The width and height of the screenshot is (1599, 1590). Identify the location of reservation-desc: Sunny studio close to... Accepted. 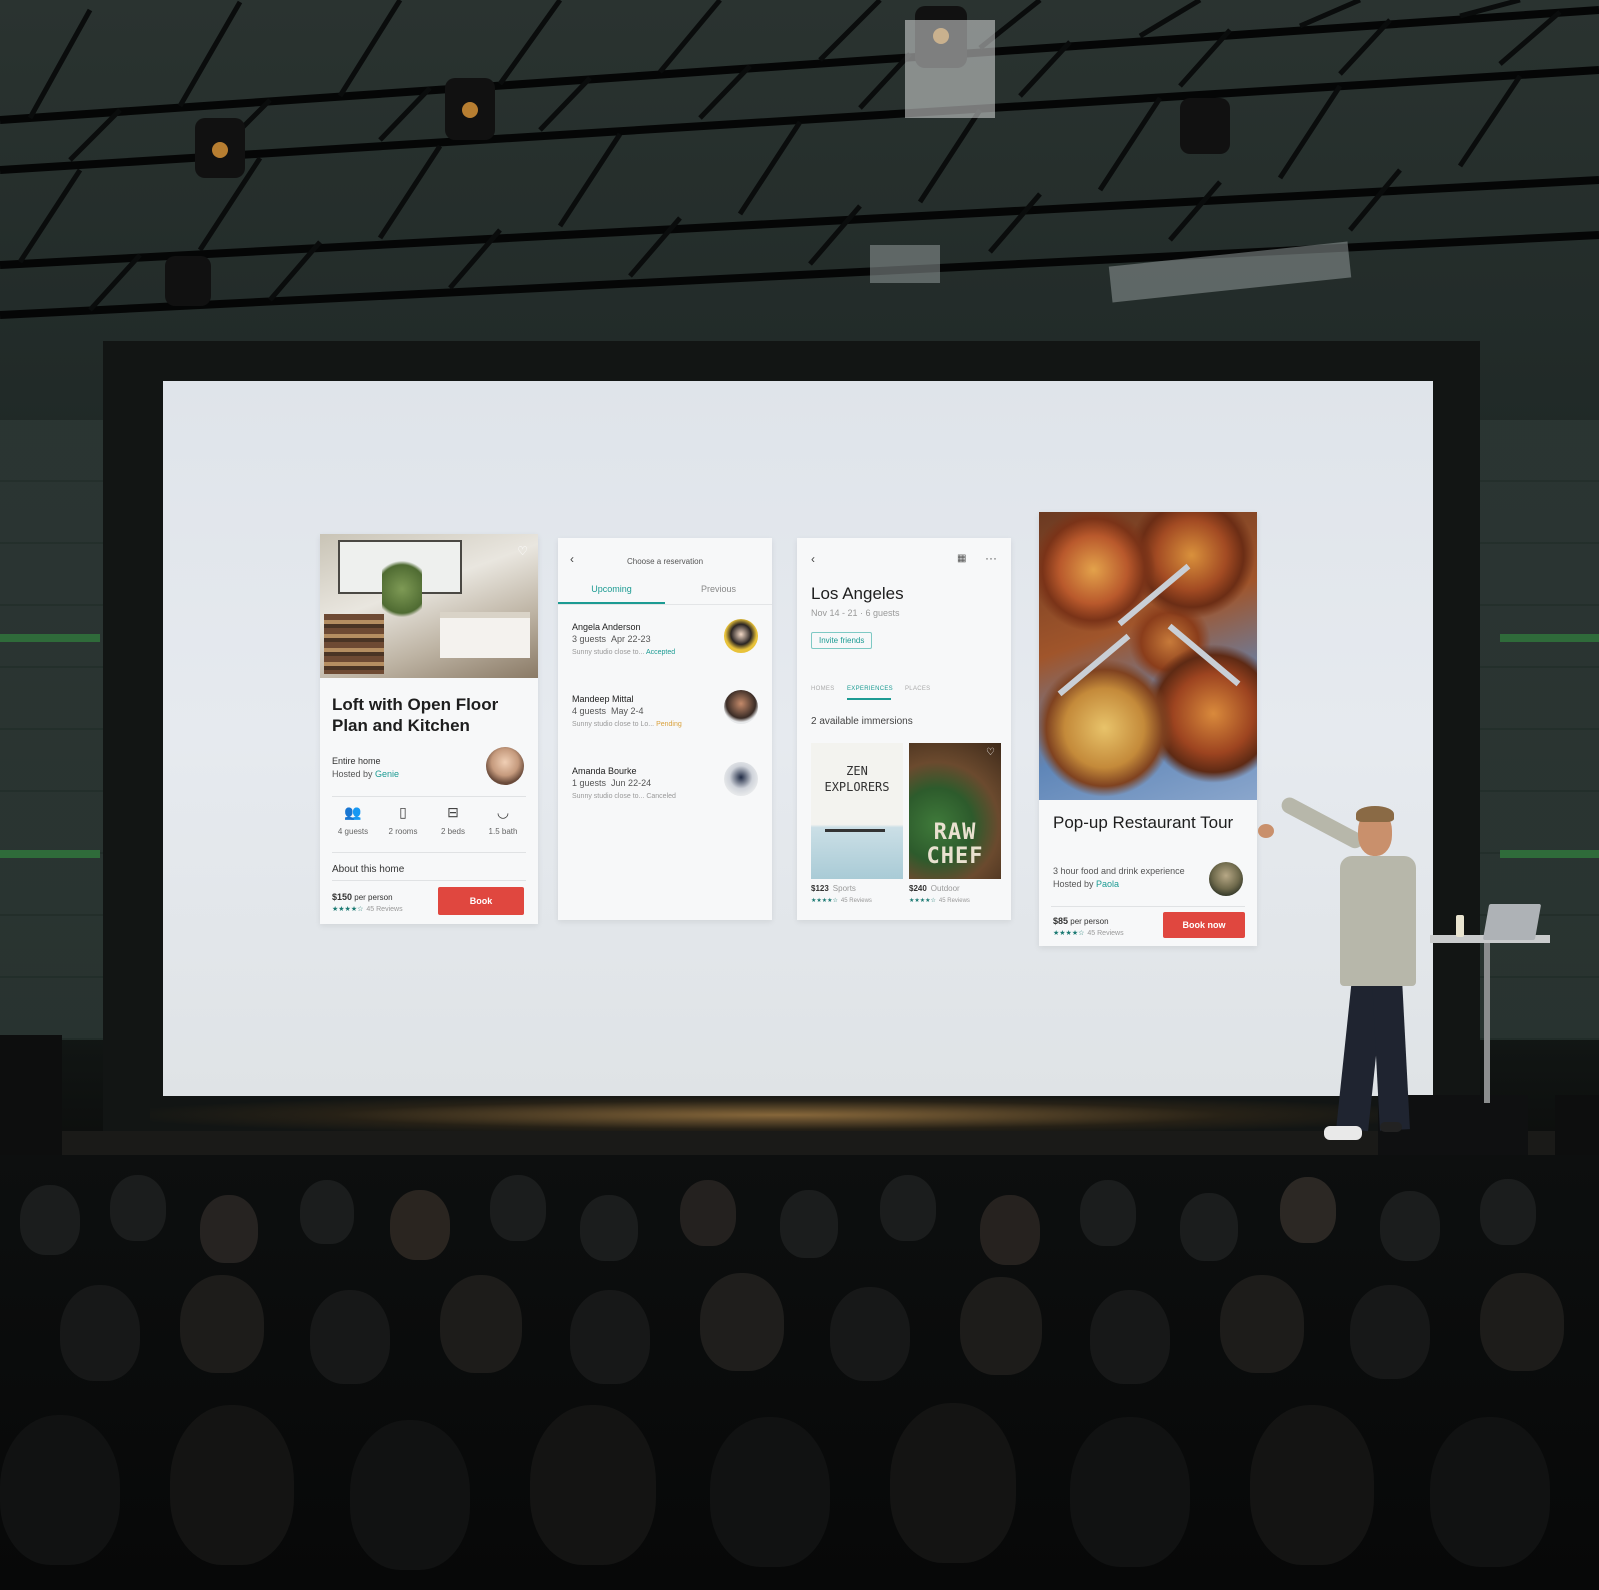
(647, 652).